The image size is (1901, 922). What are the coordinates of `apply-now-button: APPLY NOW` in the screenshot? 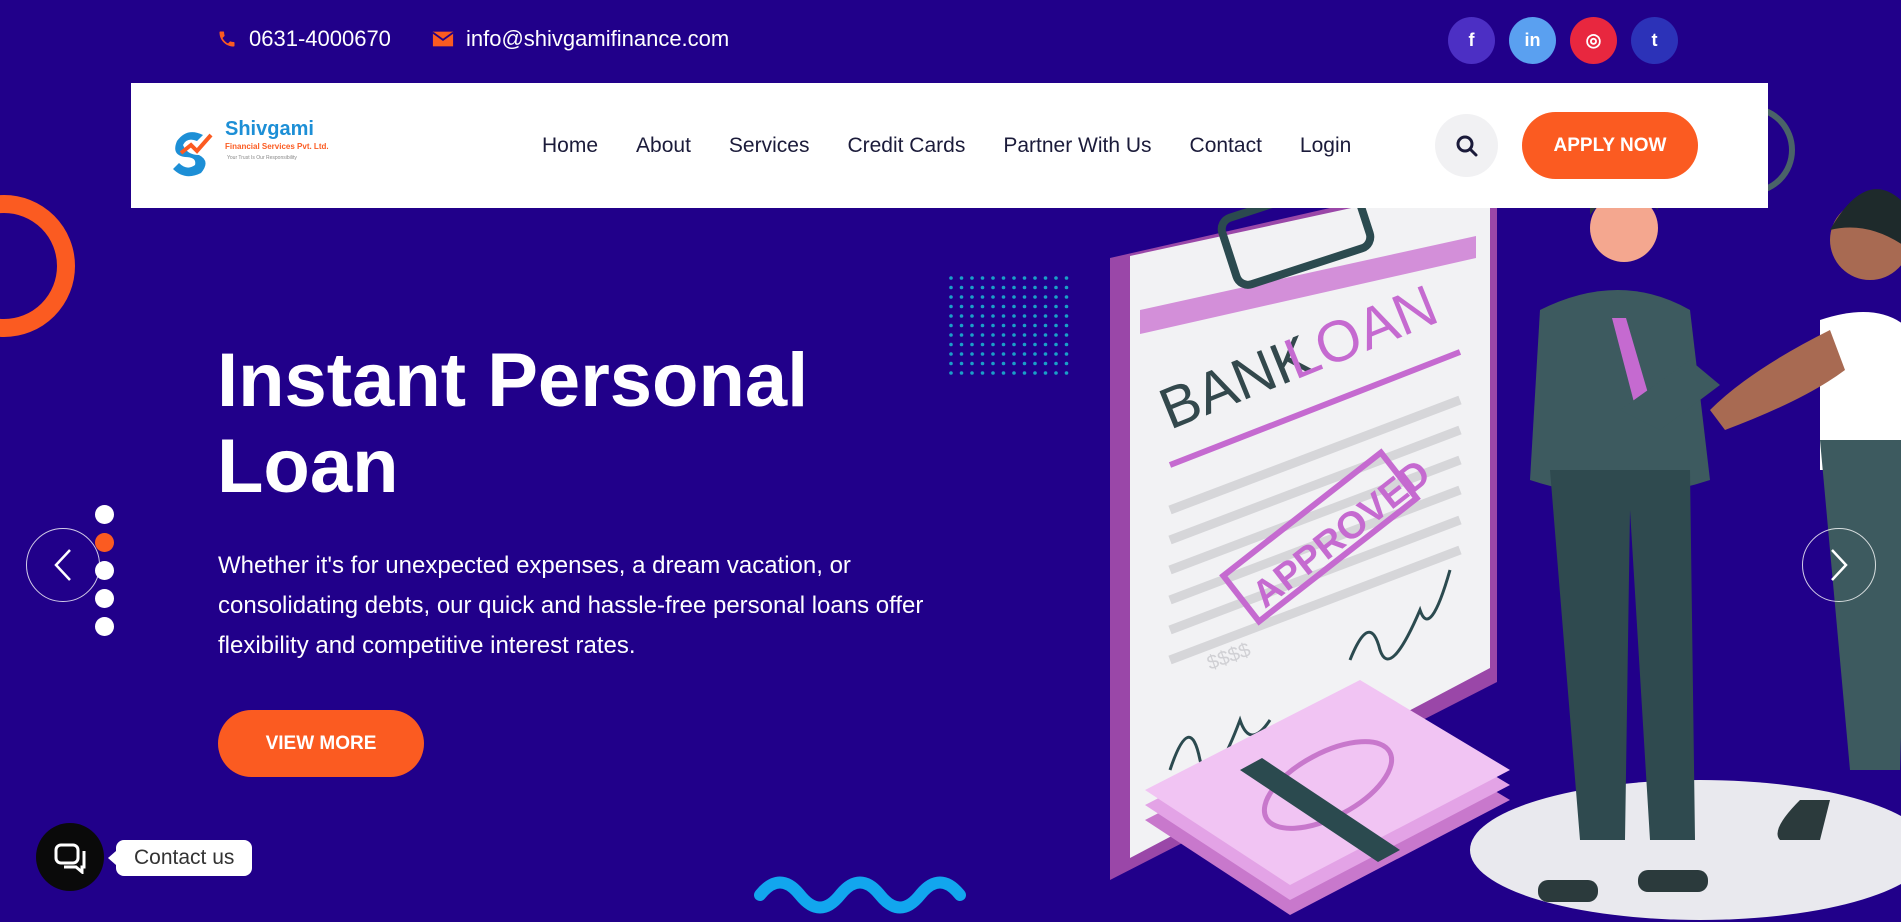 It's located at (1610, 145).